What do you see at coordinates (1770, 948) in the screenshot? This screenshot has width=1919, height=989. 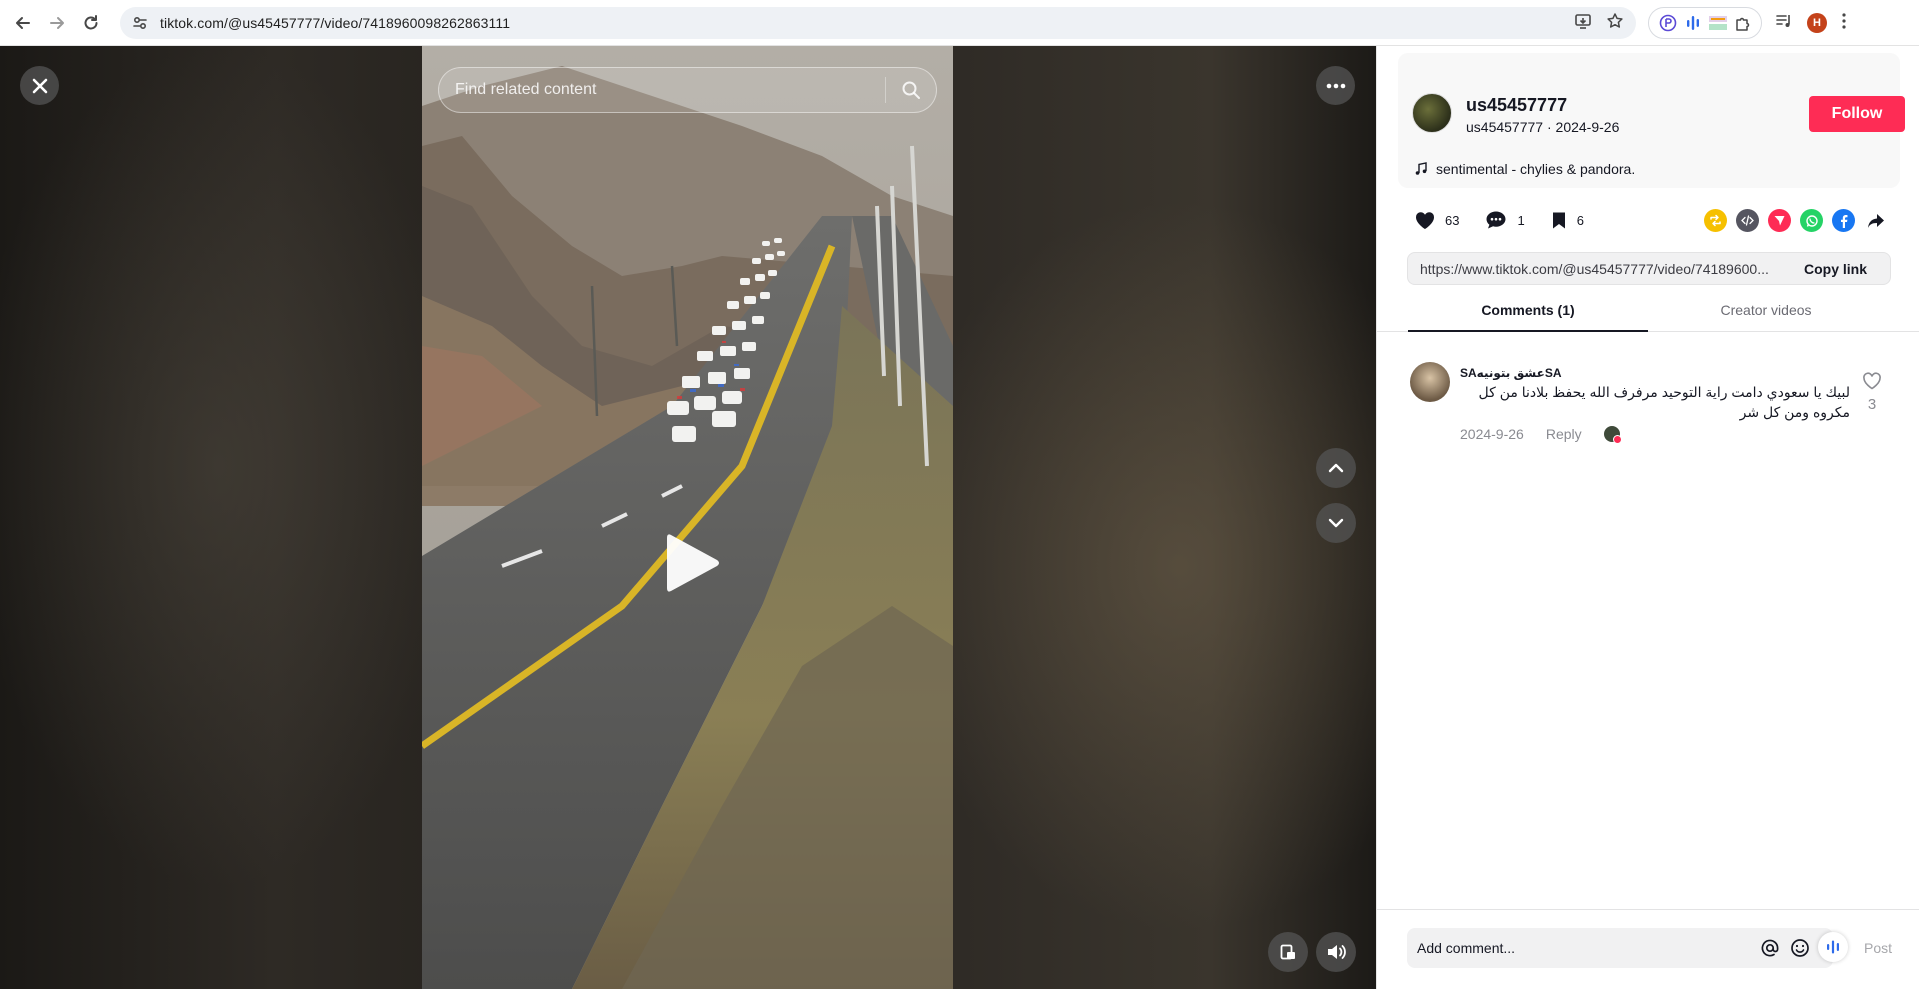 I see `mention-icon` at bounding box center [1770, 948].